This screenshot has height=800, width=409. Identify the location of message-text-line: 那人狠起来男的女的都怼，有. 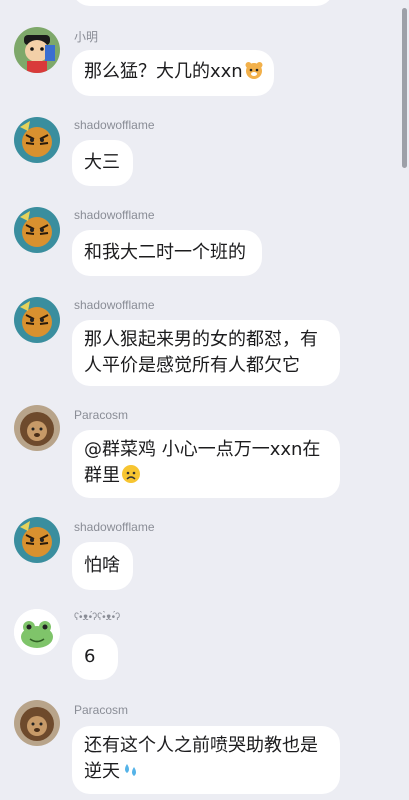
(201, 339).